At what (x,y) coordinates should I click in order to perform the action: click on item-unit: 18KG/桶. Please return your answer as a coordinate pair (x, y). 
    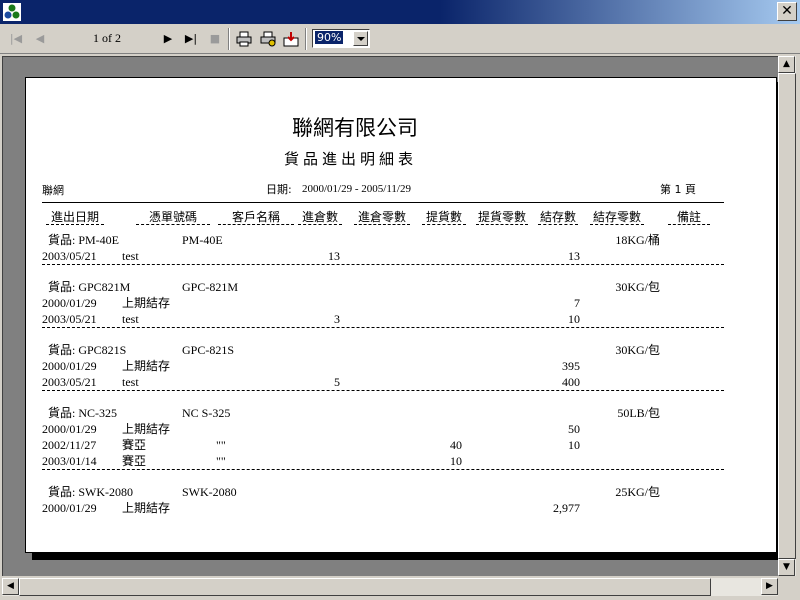
    Looking at the image, I should click on (637, 240).